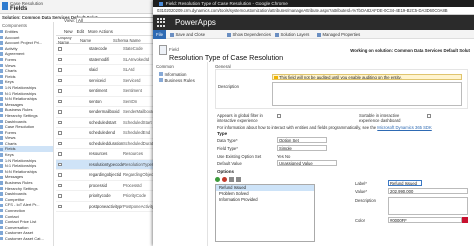 The image size is (474, 246). What do you see at coordinates (217, 179) in the screenshot?
I see `add-option-icon` at bounding box center [217, 179].